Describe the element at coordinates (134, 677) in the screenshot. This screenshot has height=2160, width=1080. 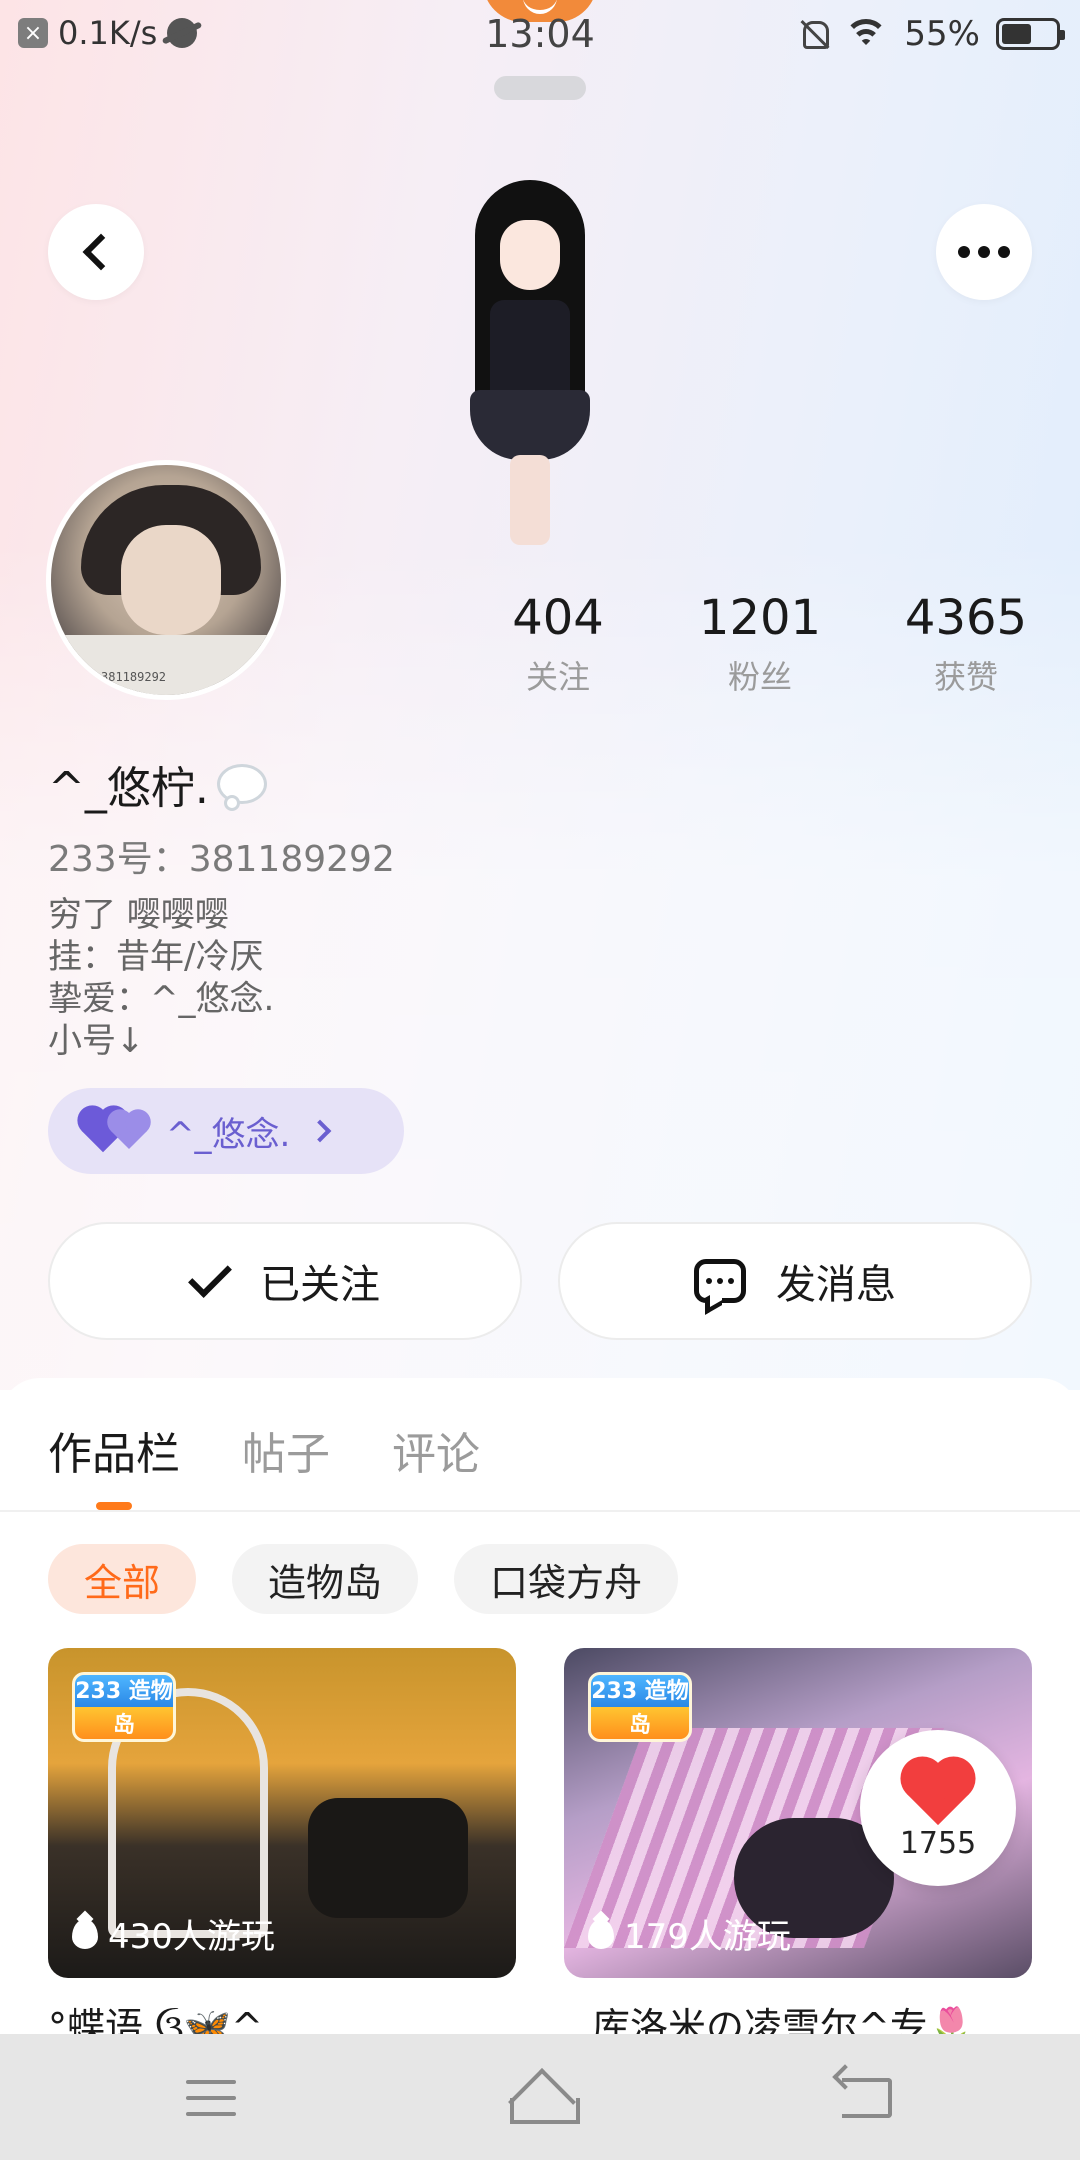
I see `avatar-caption: 381189292` at that location.